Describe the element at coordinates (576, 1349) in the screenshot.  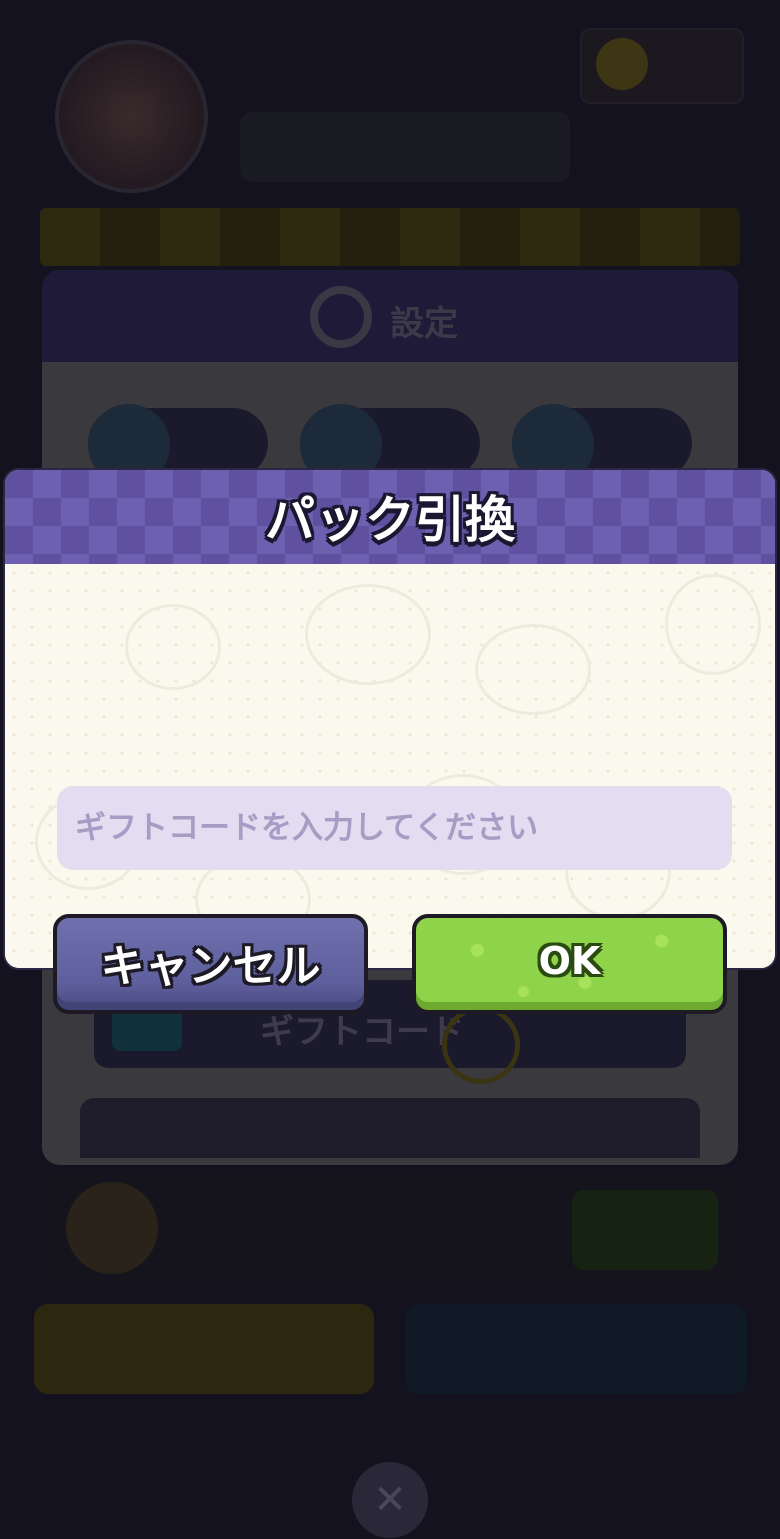
I see `right-bottom-button` at that location.